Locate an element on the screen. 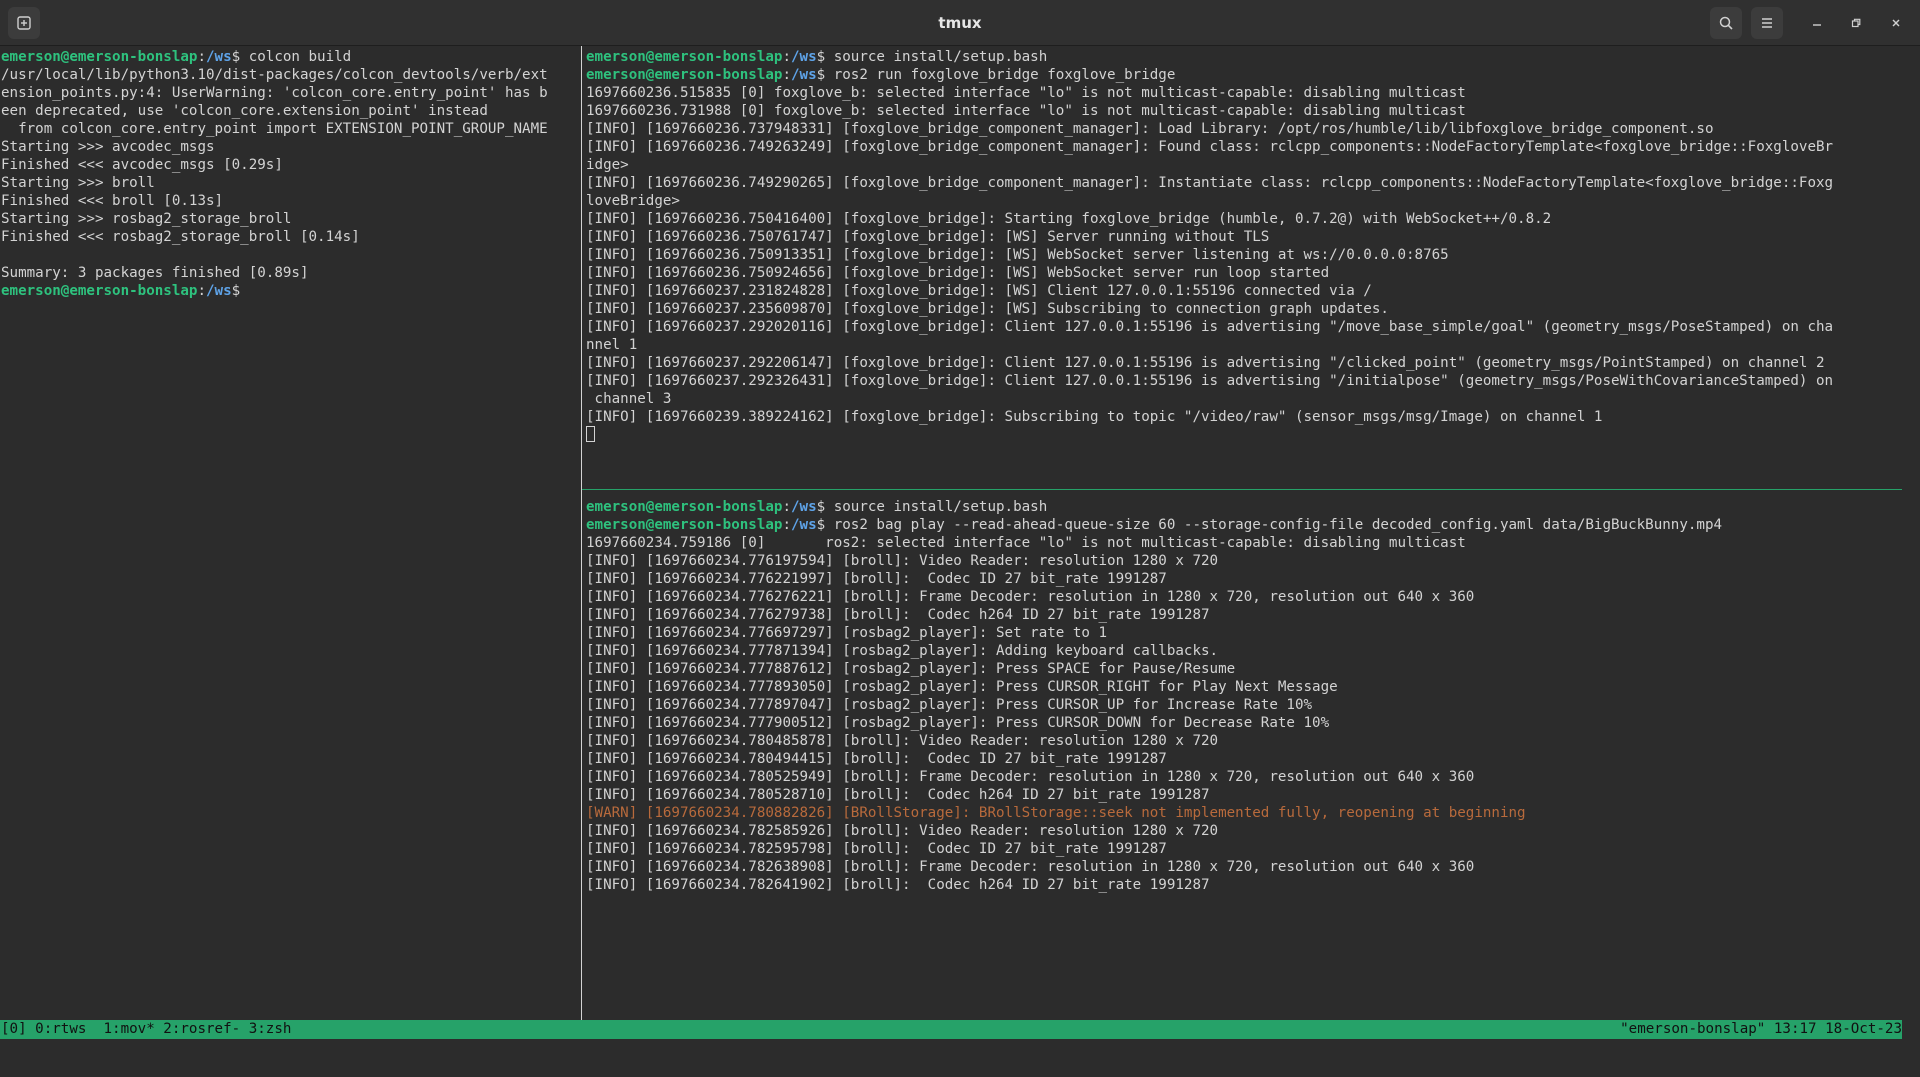  search-icon is located at coordinates (1726, 23).